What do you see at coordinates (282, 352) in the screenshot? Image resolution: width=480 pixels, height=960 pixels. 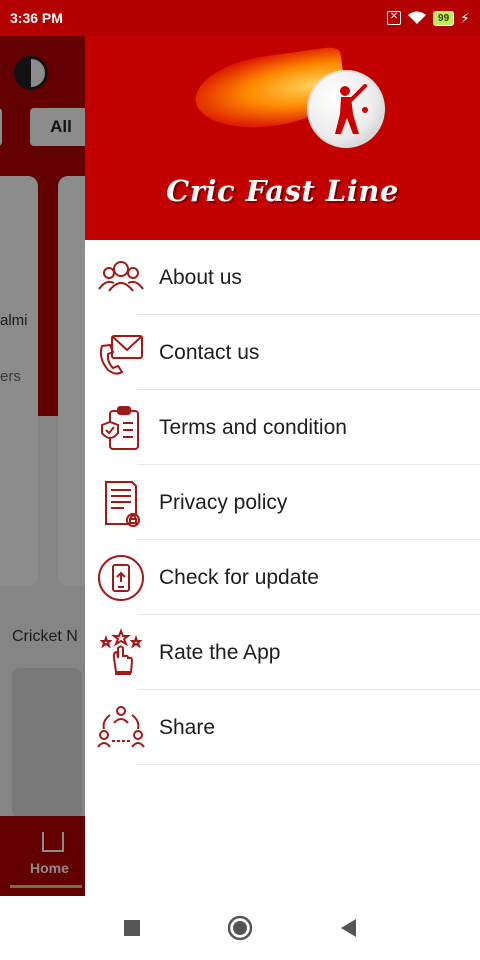 I see `menu-item-contact-us: Contact us` at bounding box center [282, 352].